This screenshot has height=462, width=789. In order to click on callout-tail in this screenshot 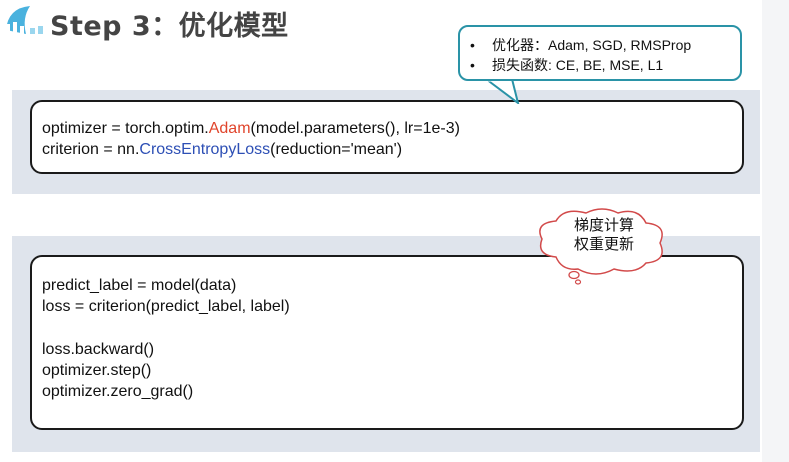, I will do `click(502, 91)`.